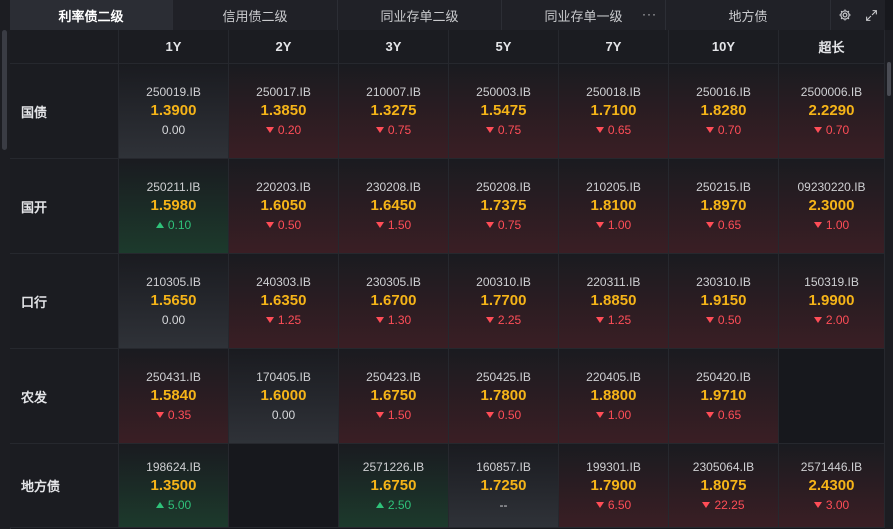  I want to click on bond-cell: 2571226.IB 1.6750 2.50, so click(394, 486).